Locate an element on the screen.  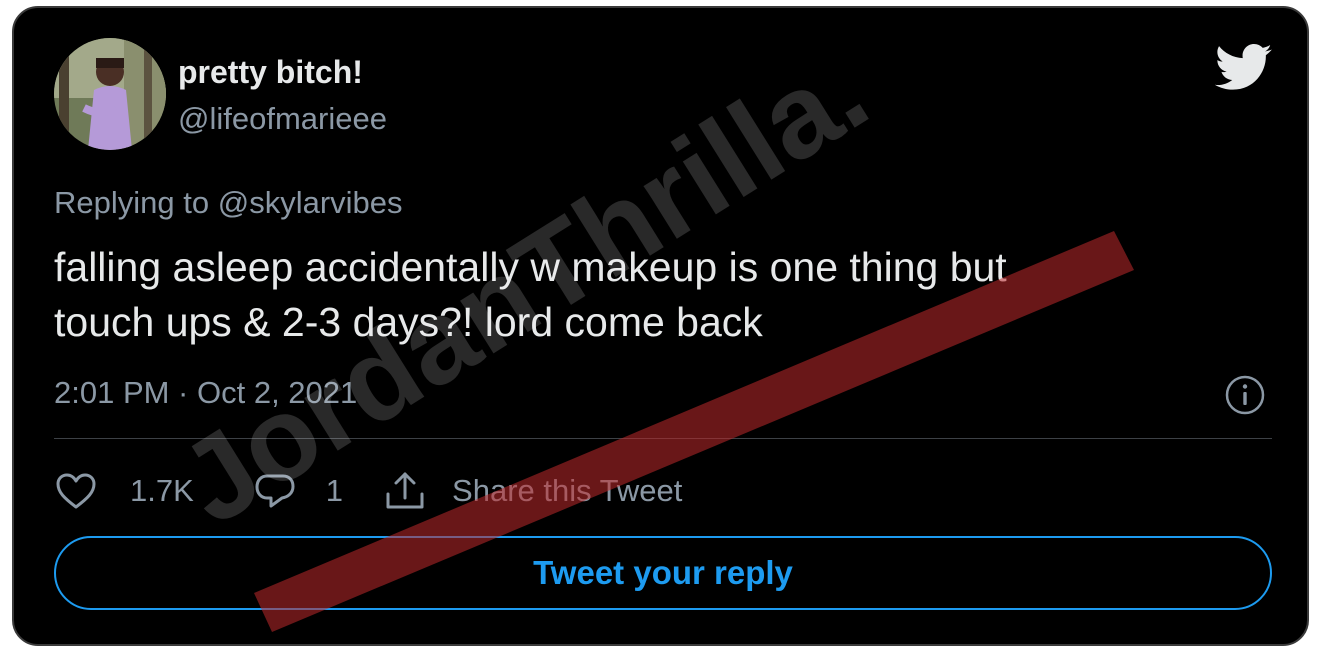
replying-prefix: Replying to is located at coordinates (132, 202).